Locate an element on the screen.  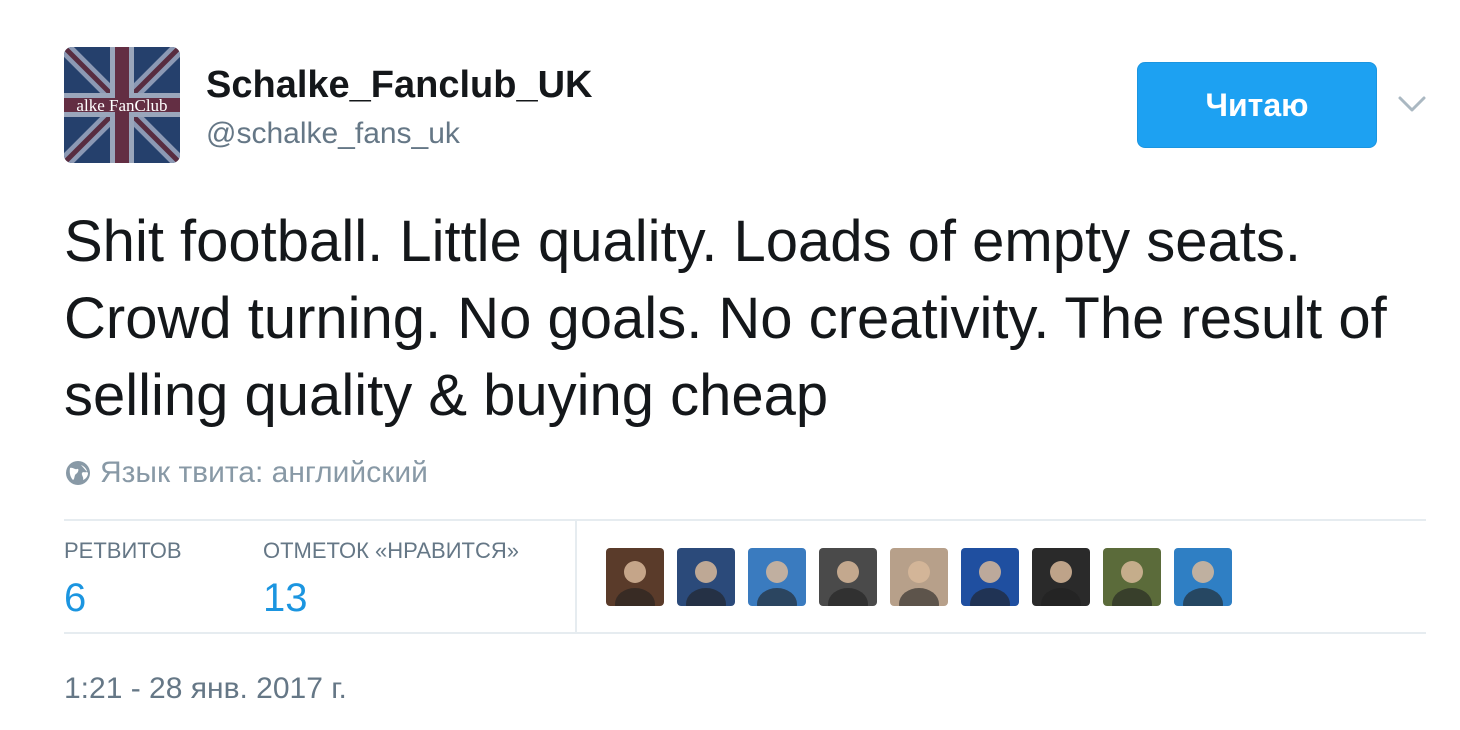
divider-bottom is located at coordinates (745, 633).